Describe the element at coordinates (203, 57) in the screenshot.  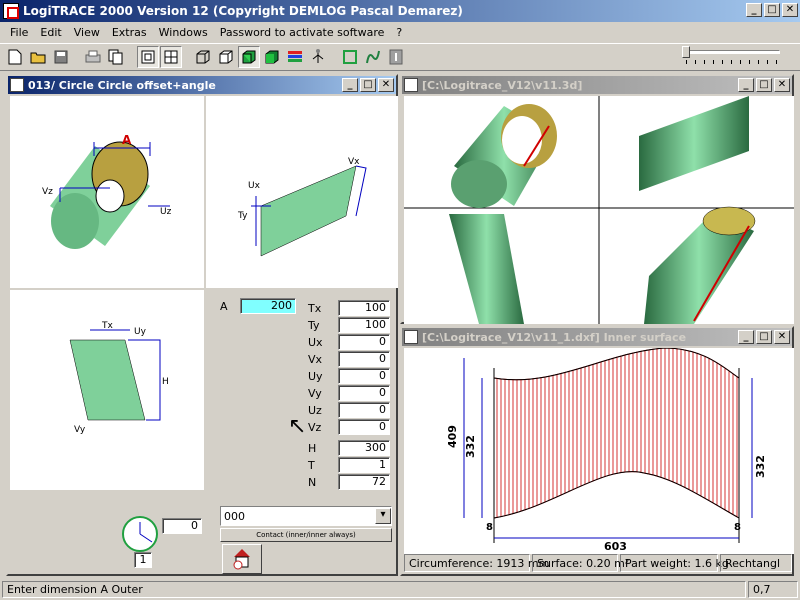
I see `wire-cube-icon` at that location.